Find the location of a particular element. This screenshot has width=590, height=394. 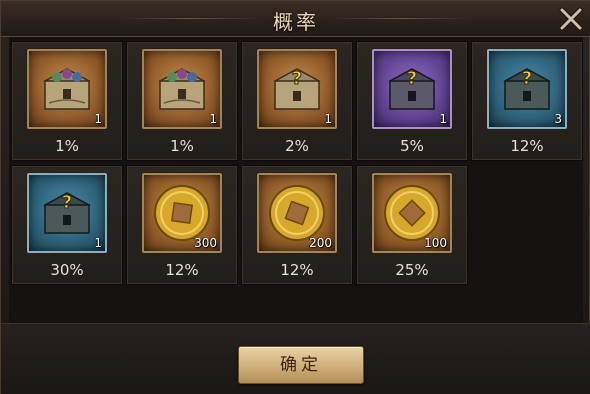

item-probability: 2% is located at coordinates (297, 146).